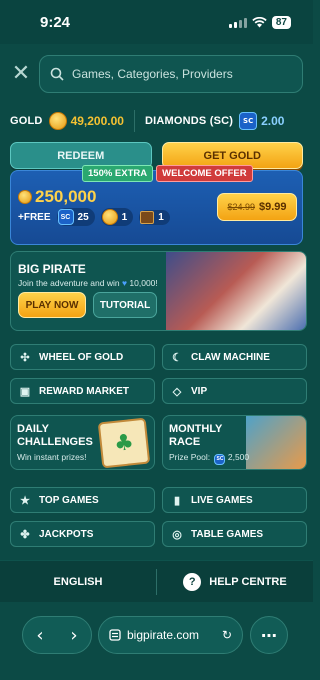 This screenshot has height=680, width=320. I want to click on search-input: Games, Categories, Providers, so click(171, 74).